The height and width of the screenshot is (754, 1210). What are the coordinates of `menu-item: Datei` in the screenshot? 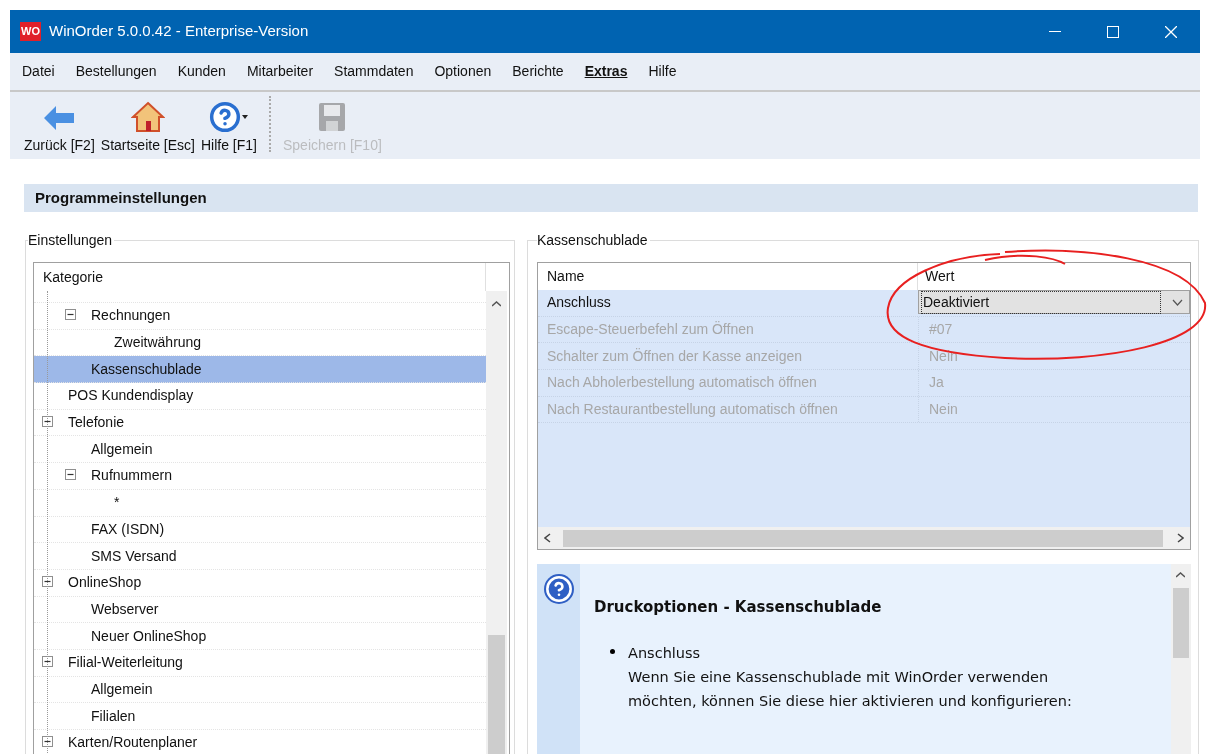 It's located at (38, 71).